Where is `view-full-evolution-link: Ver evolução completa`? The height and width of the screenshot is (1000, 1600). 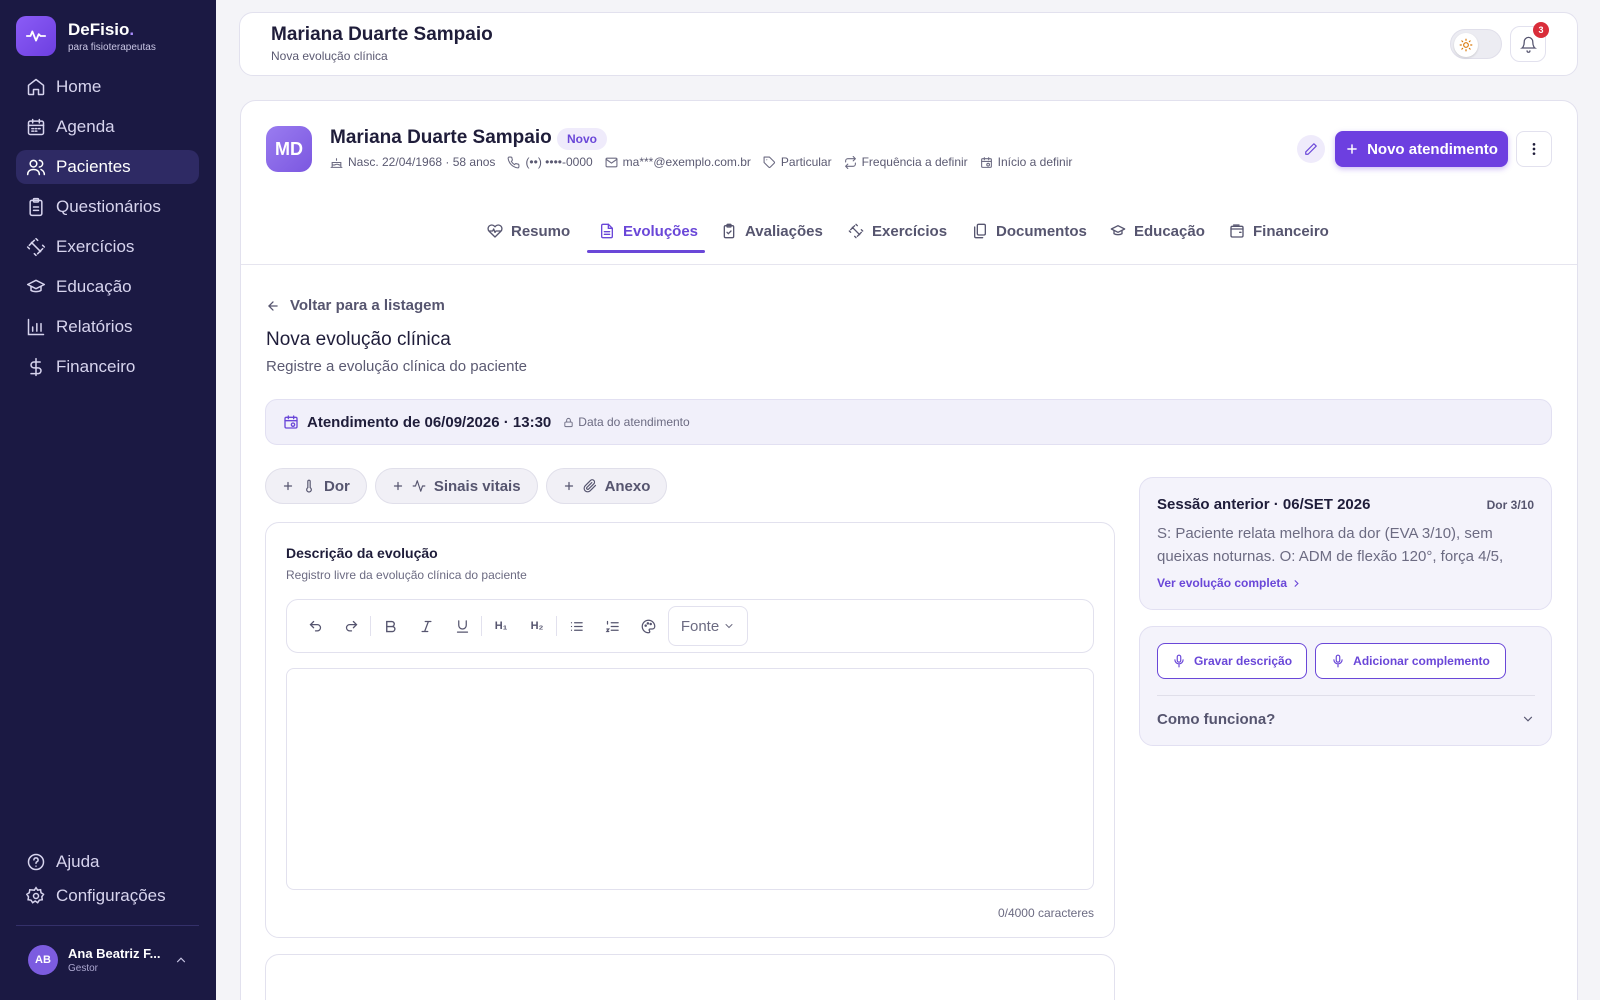 view-full-evolution-link: Ver evolução completa is located at coordinates (1229, 583).